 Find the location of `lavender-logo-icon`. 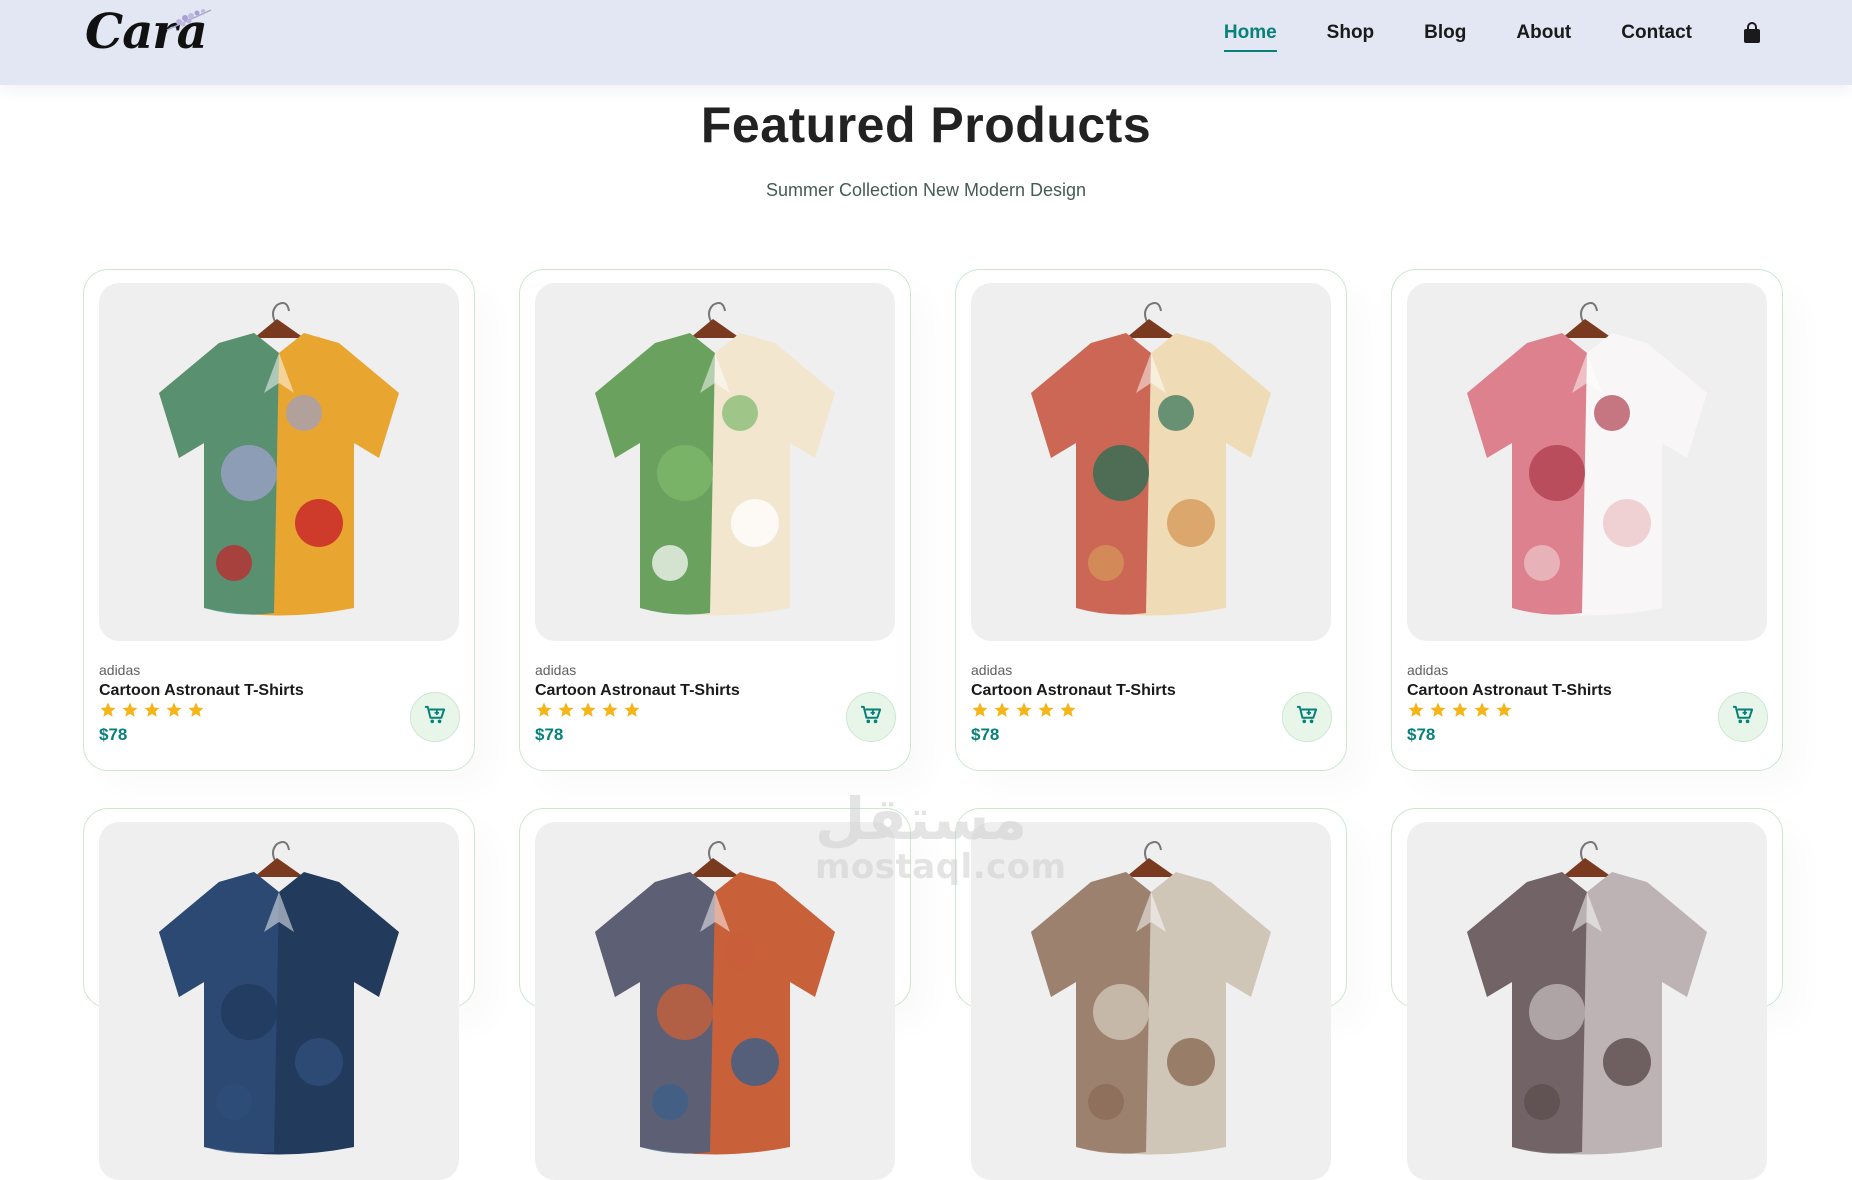

lavender-logo-icon is located at coordinates (189, 20).